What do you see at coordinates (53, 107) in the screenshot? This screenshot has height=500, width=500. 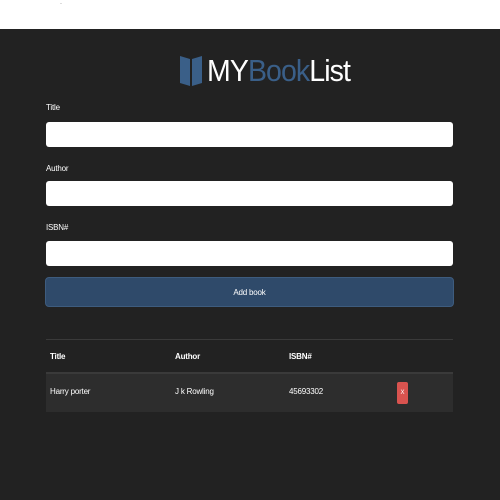 I see `title-label: Title` at bounding box center [53, 107].